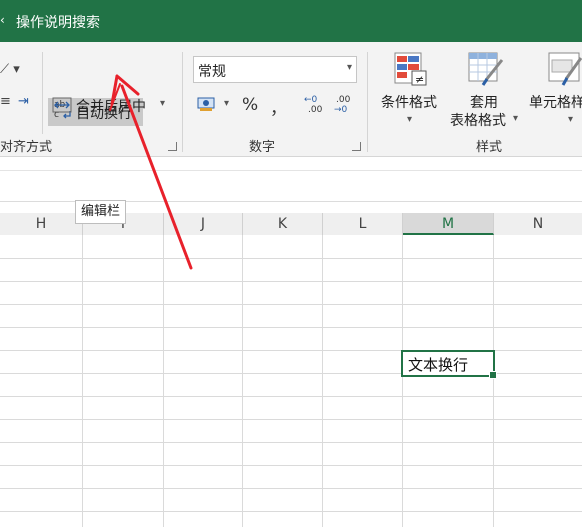  Describe the element at coordinates (486, 91) in the screenshot. I see `format-as-table-button: 套用 表格格式 ▾` at that location.